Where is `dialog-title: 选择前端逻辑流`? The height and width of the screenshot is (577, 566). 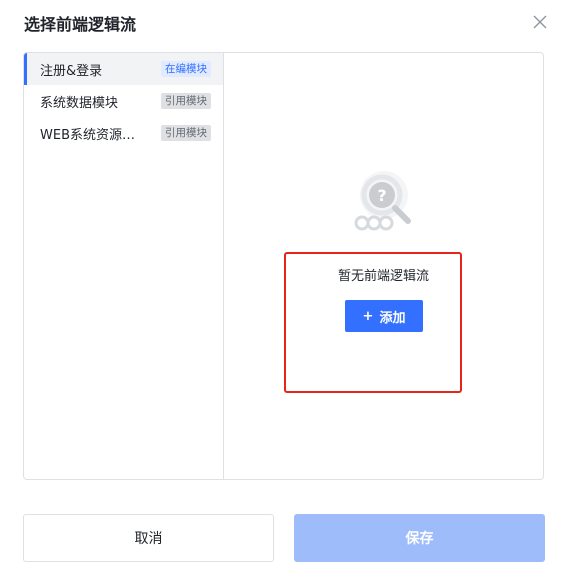
dialog-title: 选择前端逻辑流 is located at coordinates (80, 24).